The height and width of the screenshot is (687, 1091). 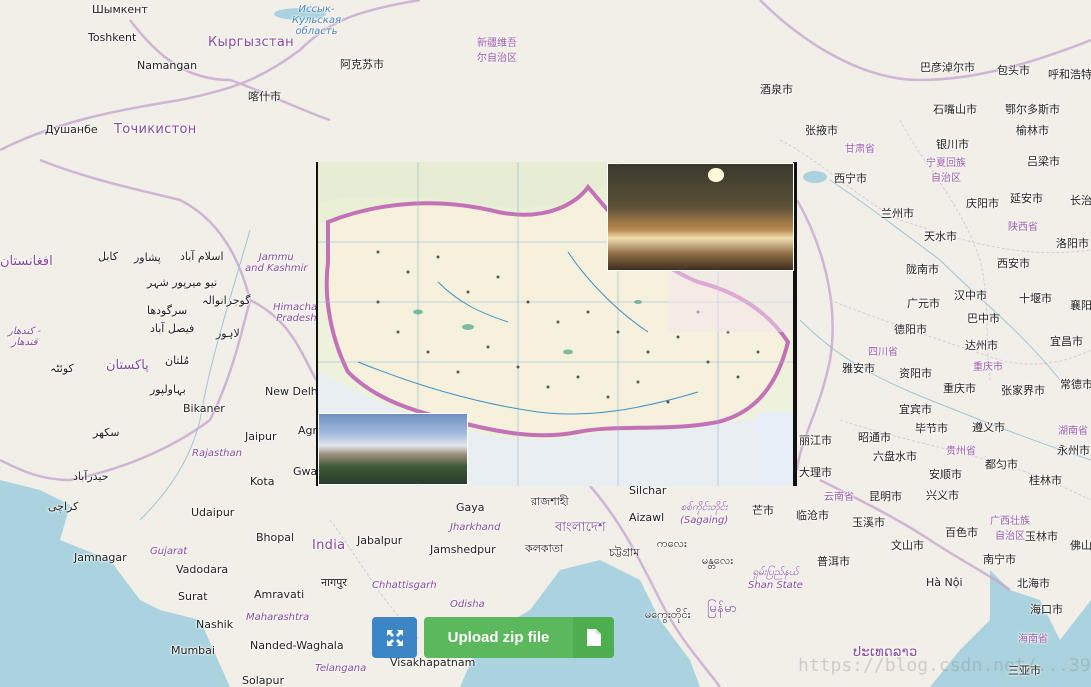 What do you see at coordinates (1043, 161) in the screenshot?
I see `city-label: 吕梁市` at bounding box center [1043, 161].